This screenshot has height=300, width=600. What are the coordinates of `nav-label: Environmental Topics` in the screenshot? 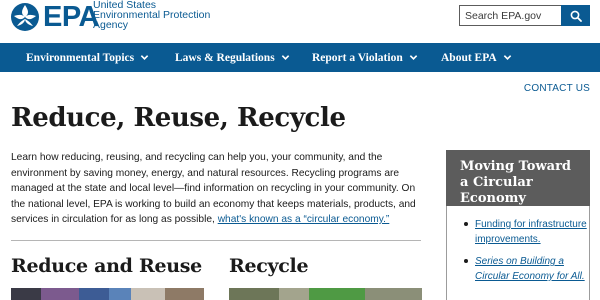 It's located at (80, 57).